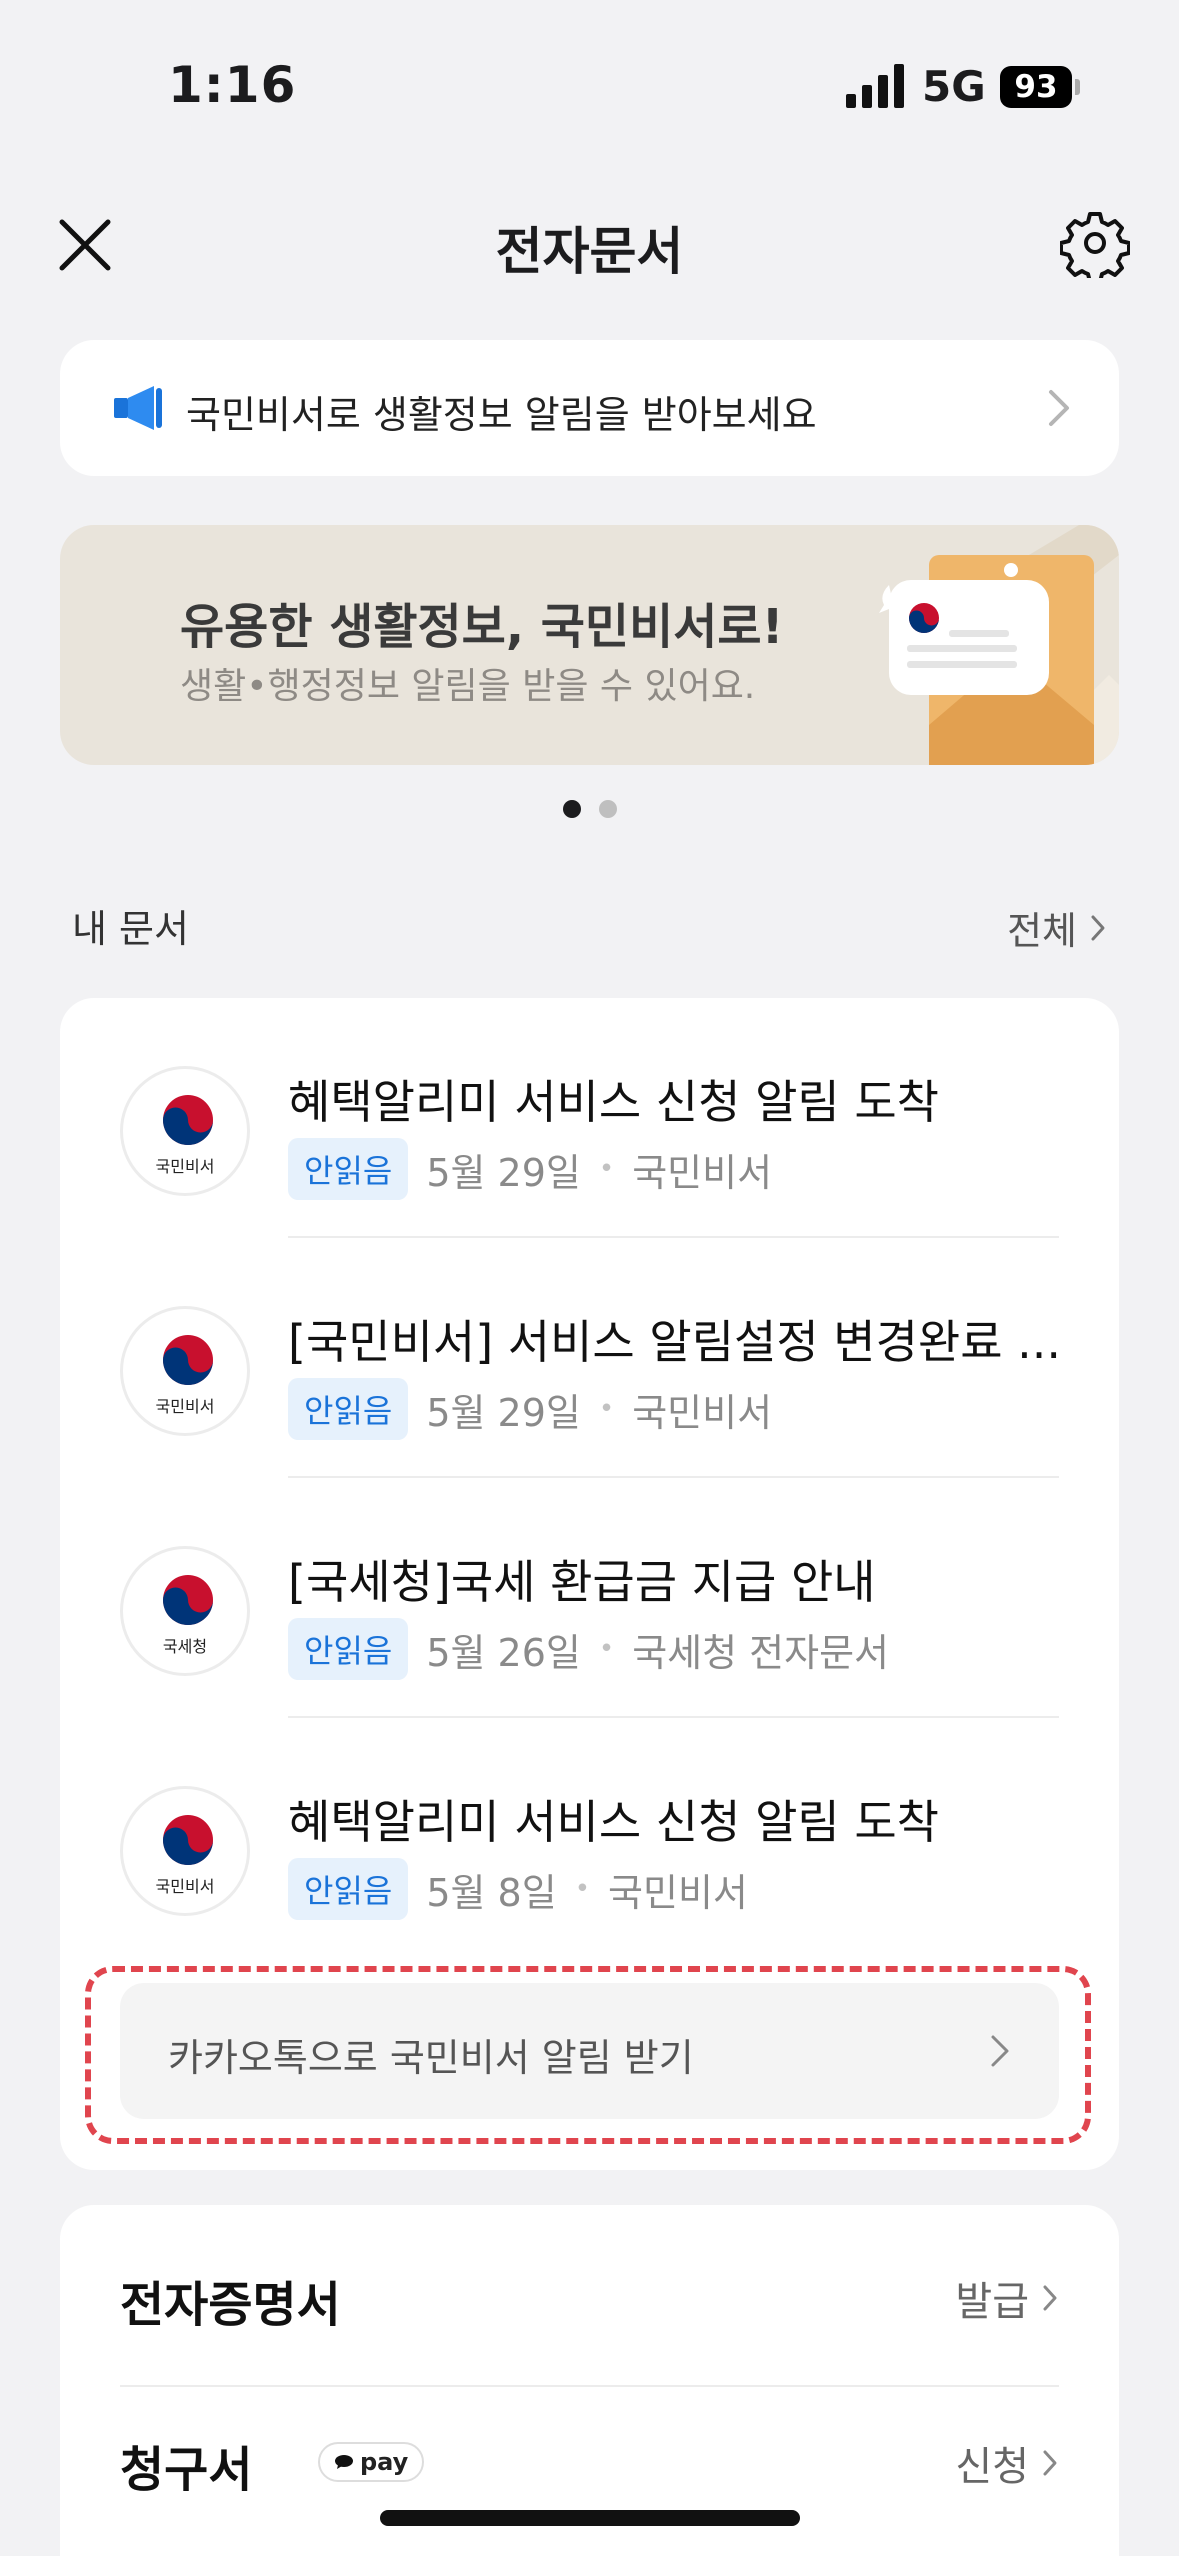 The image size is (1179, 2556). I want to click on nav-bar: 전자문서, so click(589, 245).